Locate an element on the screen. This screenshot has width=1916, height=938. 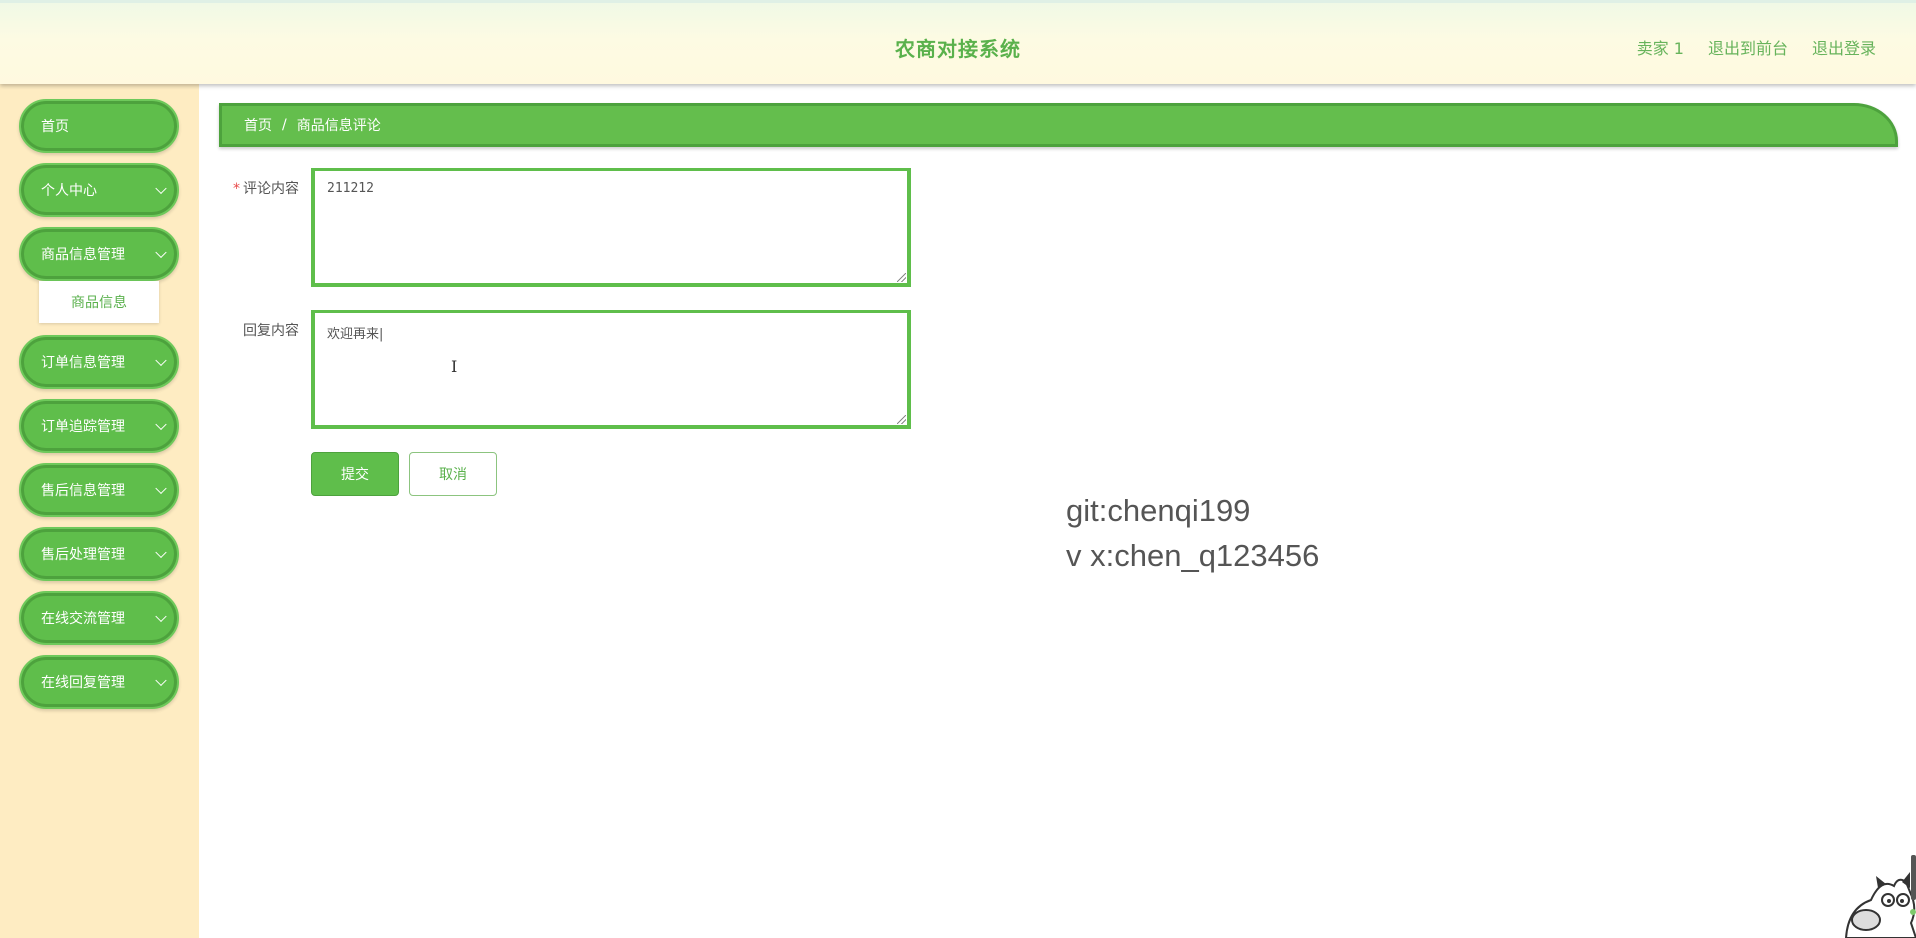
sidebar-item-label: 订单追踪管理 is located at coordinates (83, 427).